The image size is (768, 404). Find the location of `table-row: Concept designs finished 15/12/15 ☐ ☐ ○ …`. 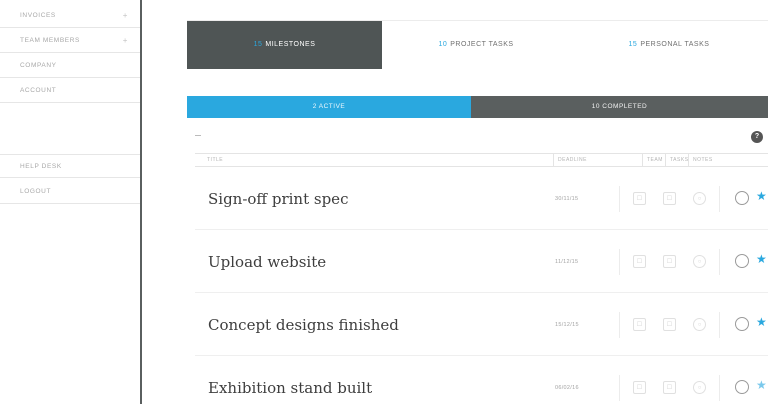

table-row: Concept designs finished 15/12/15 ☐ ☐ ○ … is located at coordinates (481, 325).